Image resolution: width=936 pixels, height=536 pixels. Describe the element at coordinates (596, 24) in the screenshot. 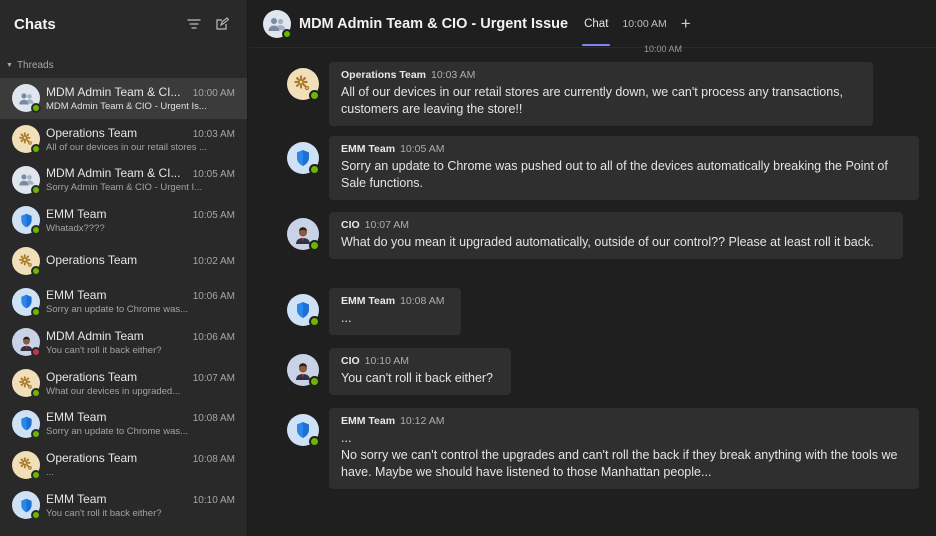

I see `tab-chat: Chat` at that location.